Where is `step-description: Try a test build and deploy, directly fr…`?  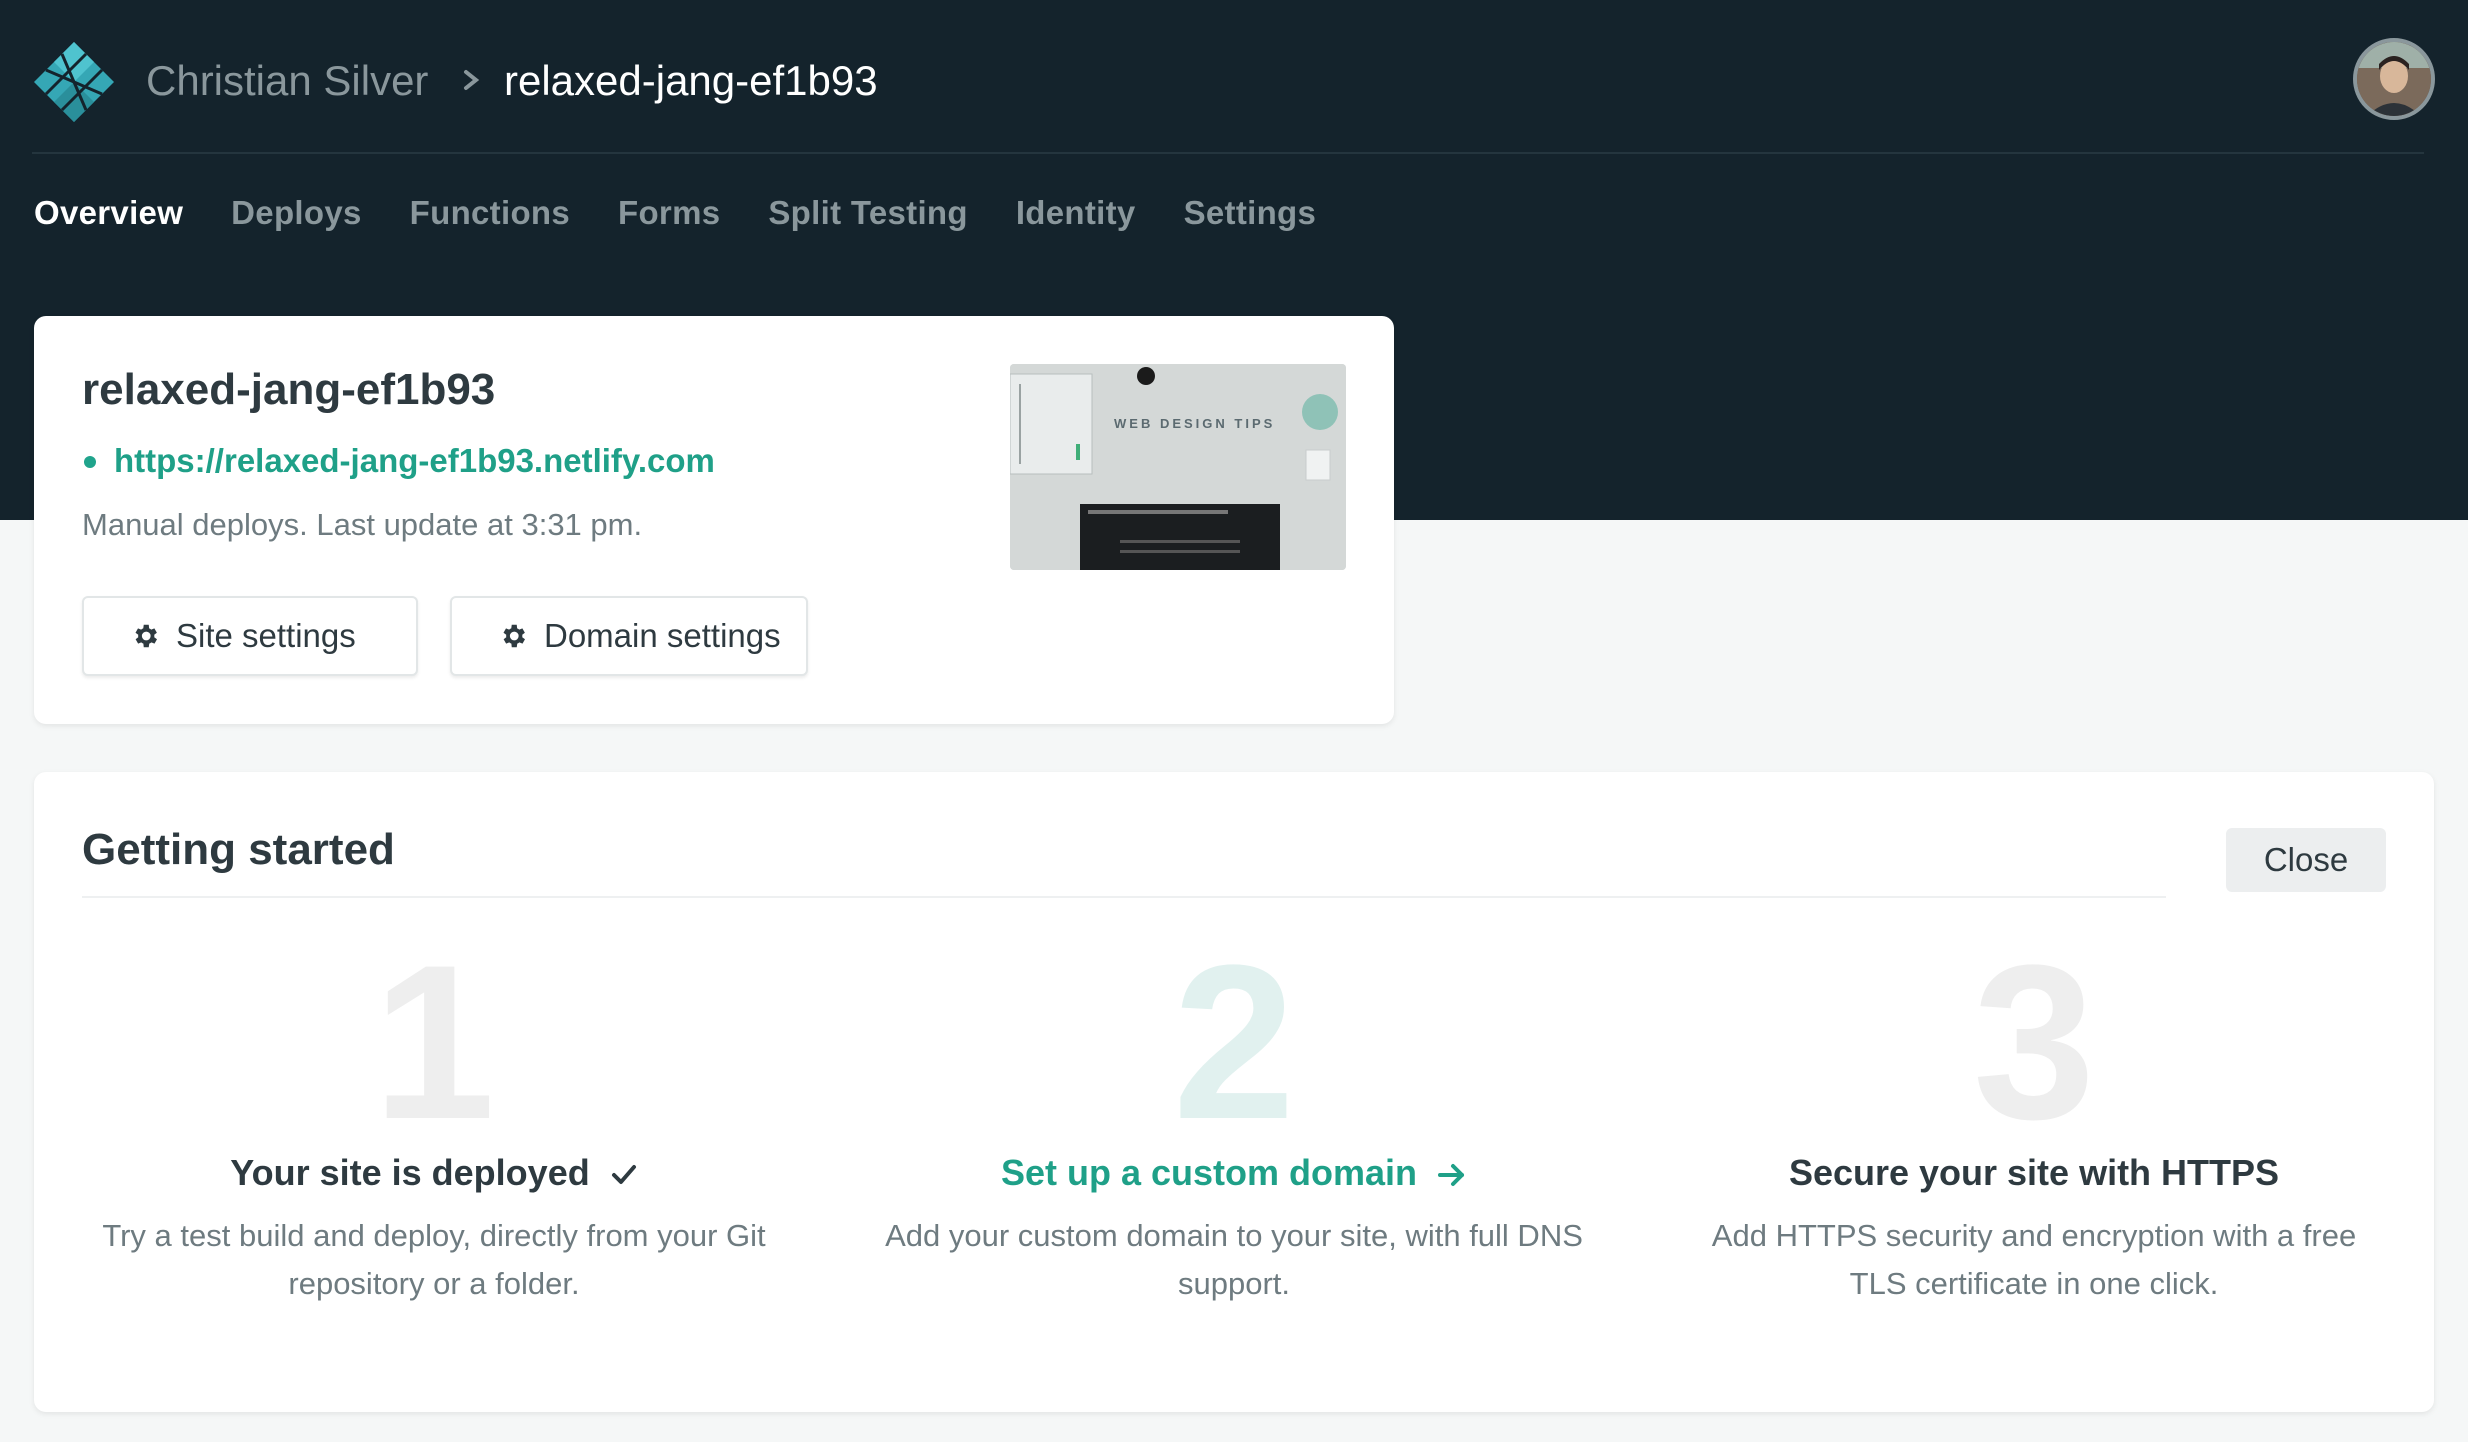
step-description: Try a test build and deploy, directly fr… is located at coordinates (434, 1259).